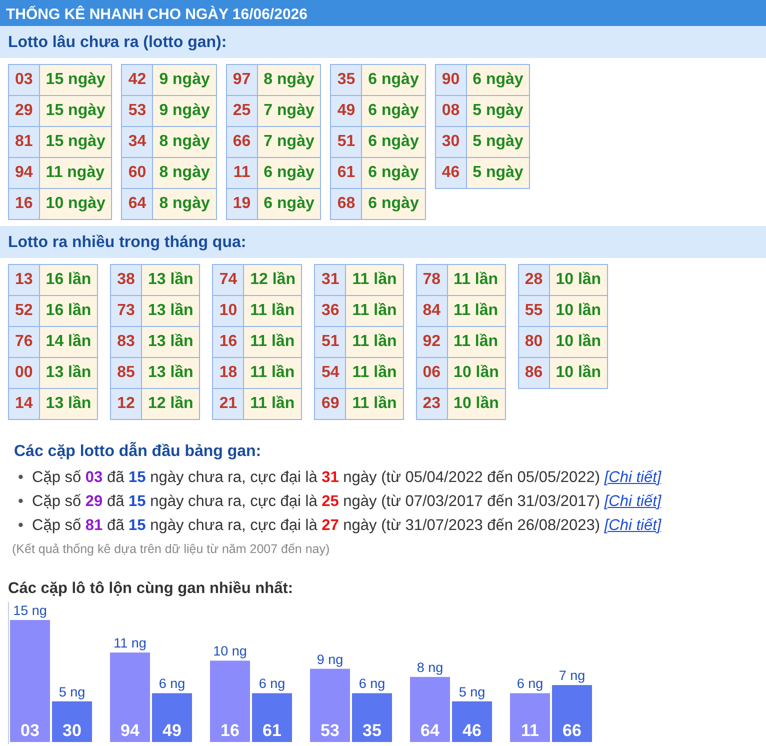 The width and height of the screenshot is (766, 746). Describe the element at coordinates (450, 173) in the screenshot. I see `number-cell: 46` at that location.